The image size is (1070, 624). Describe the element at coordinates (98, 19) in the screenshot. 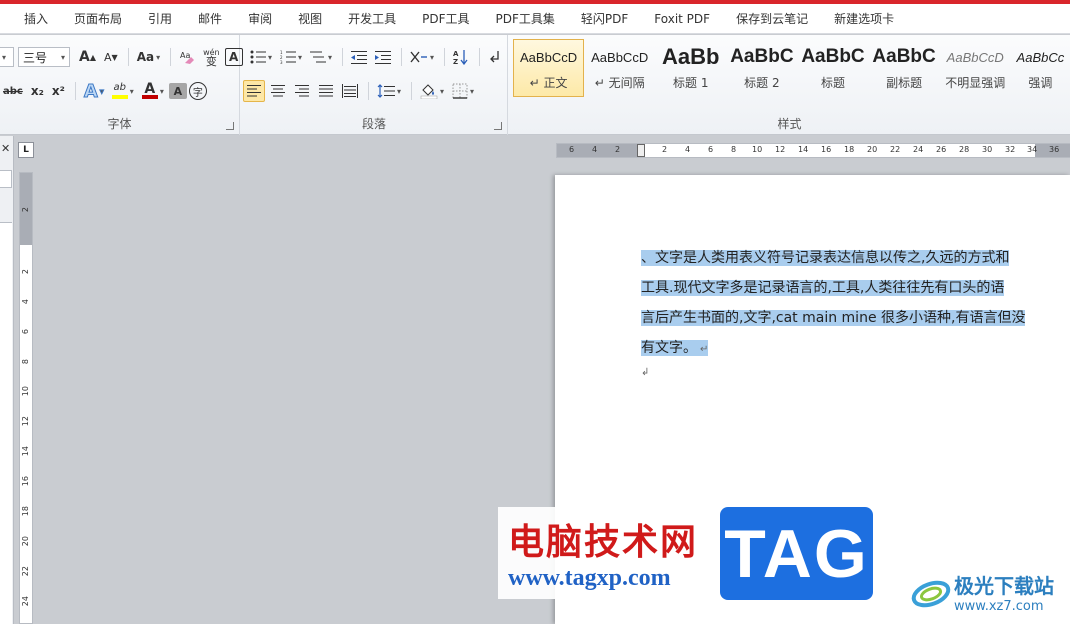

I see `tab-page-layout: 页面布局` at that location.